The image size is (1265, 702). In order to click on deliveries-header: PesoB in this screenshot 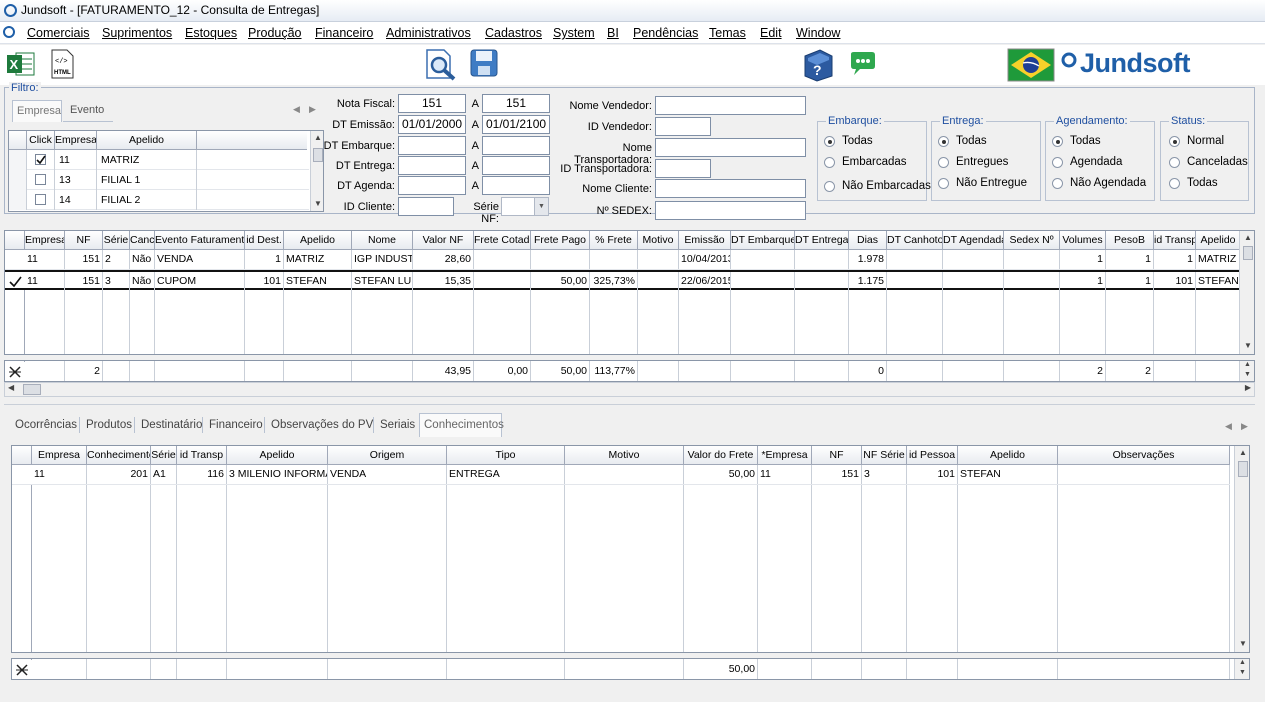, I will do `click(1130, 240)`.